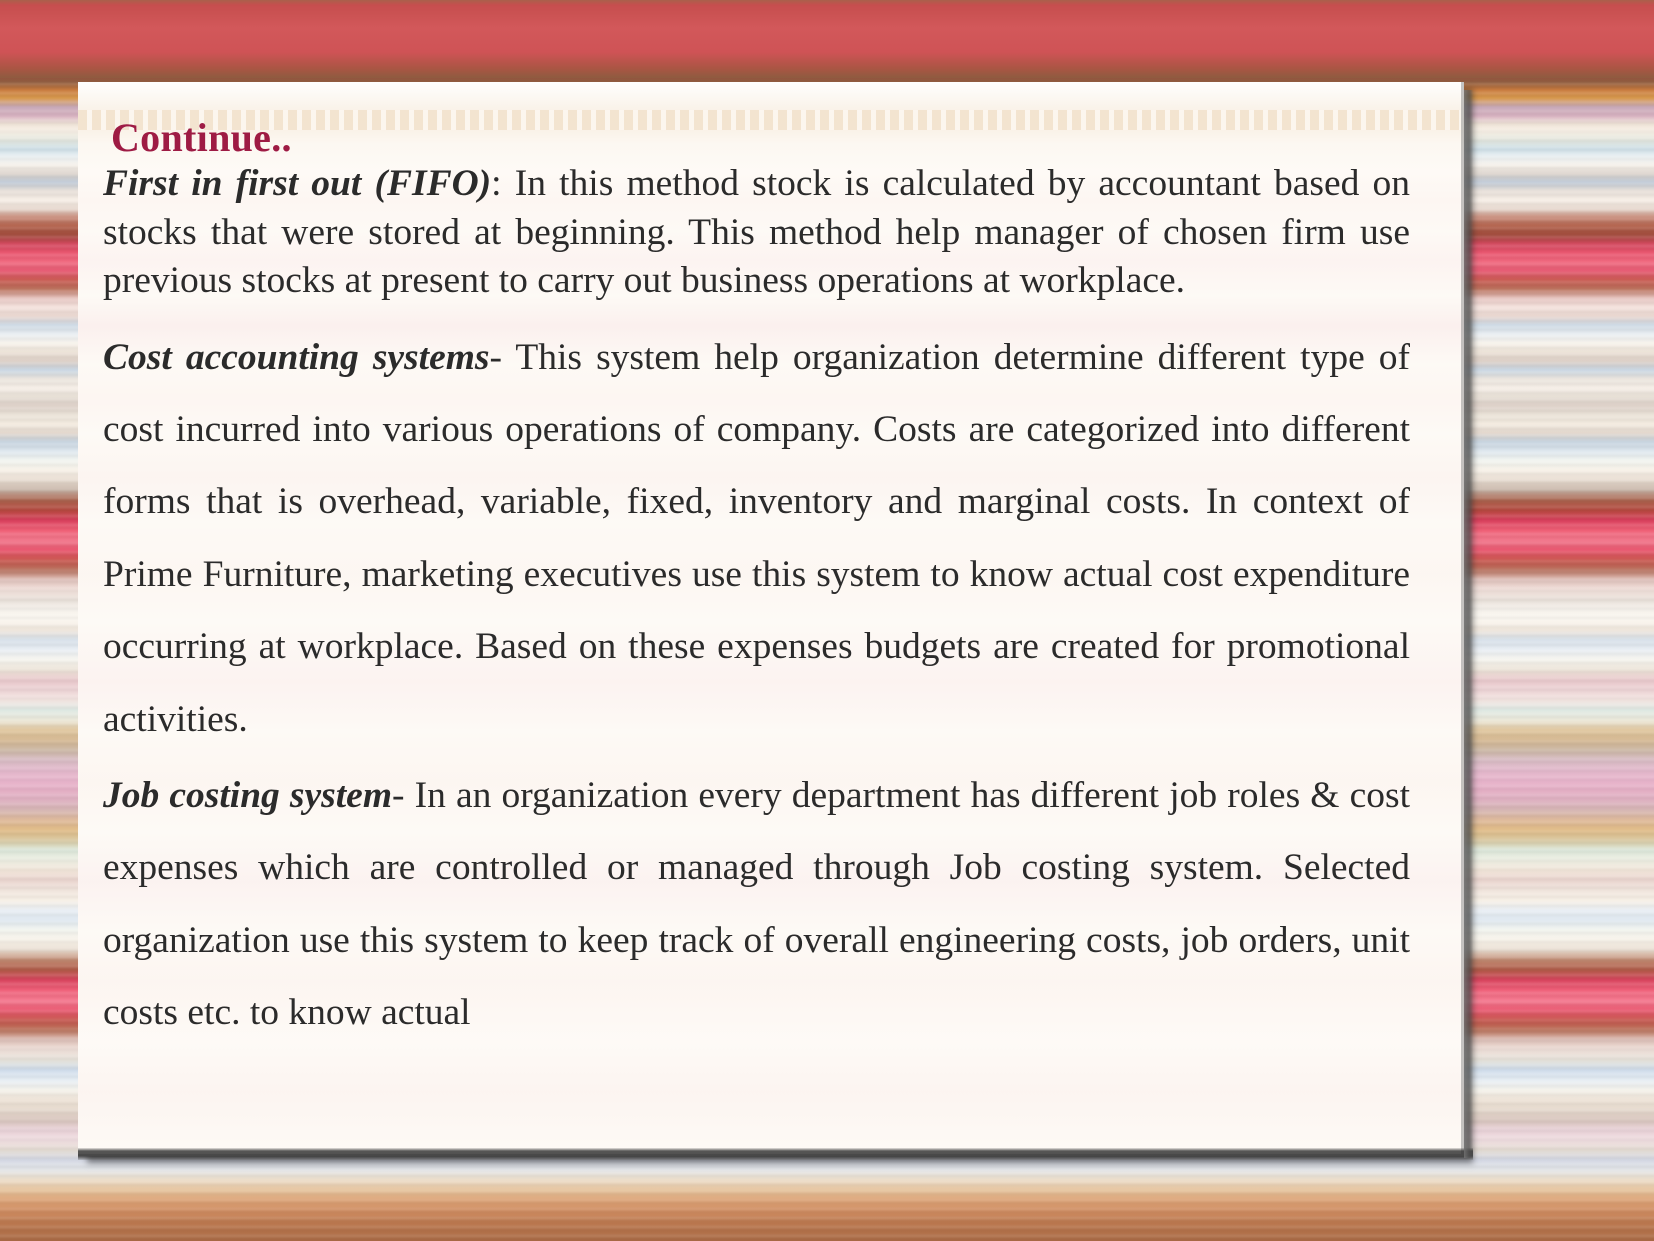 The image size is (1654, 1241). What do you see at coordinates (247, 795) in the screenshot?
I see `paragraph-job-costing-lead: Job costing system` at bounding box center [247, 795].